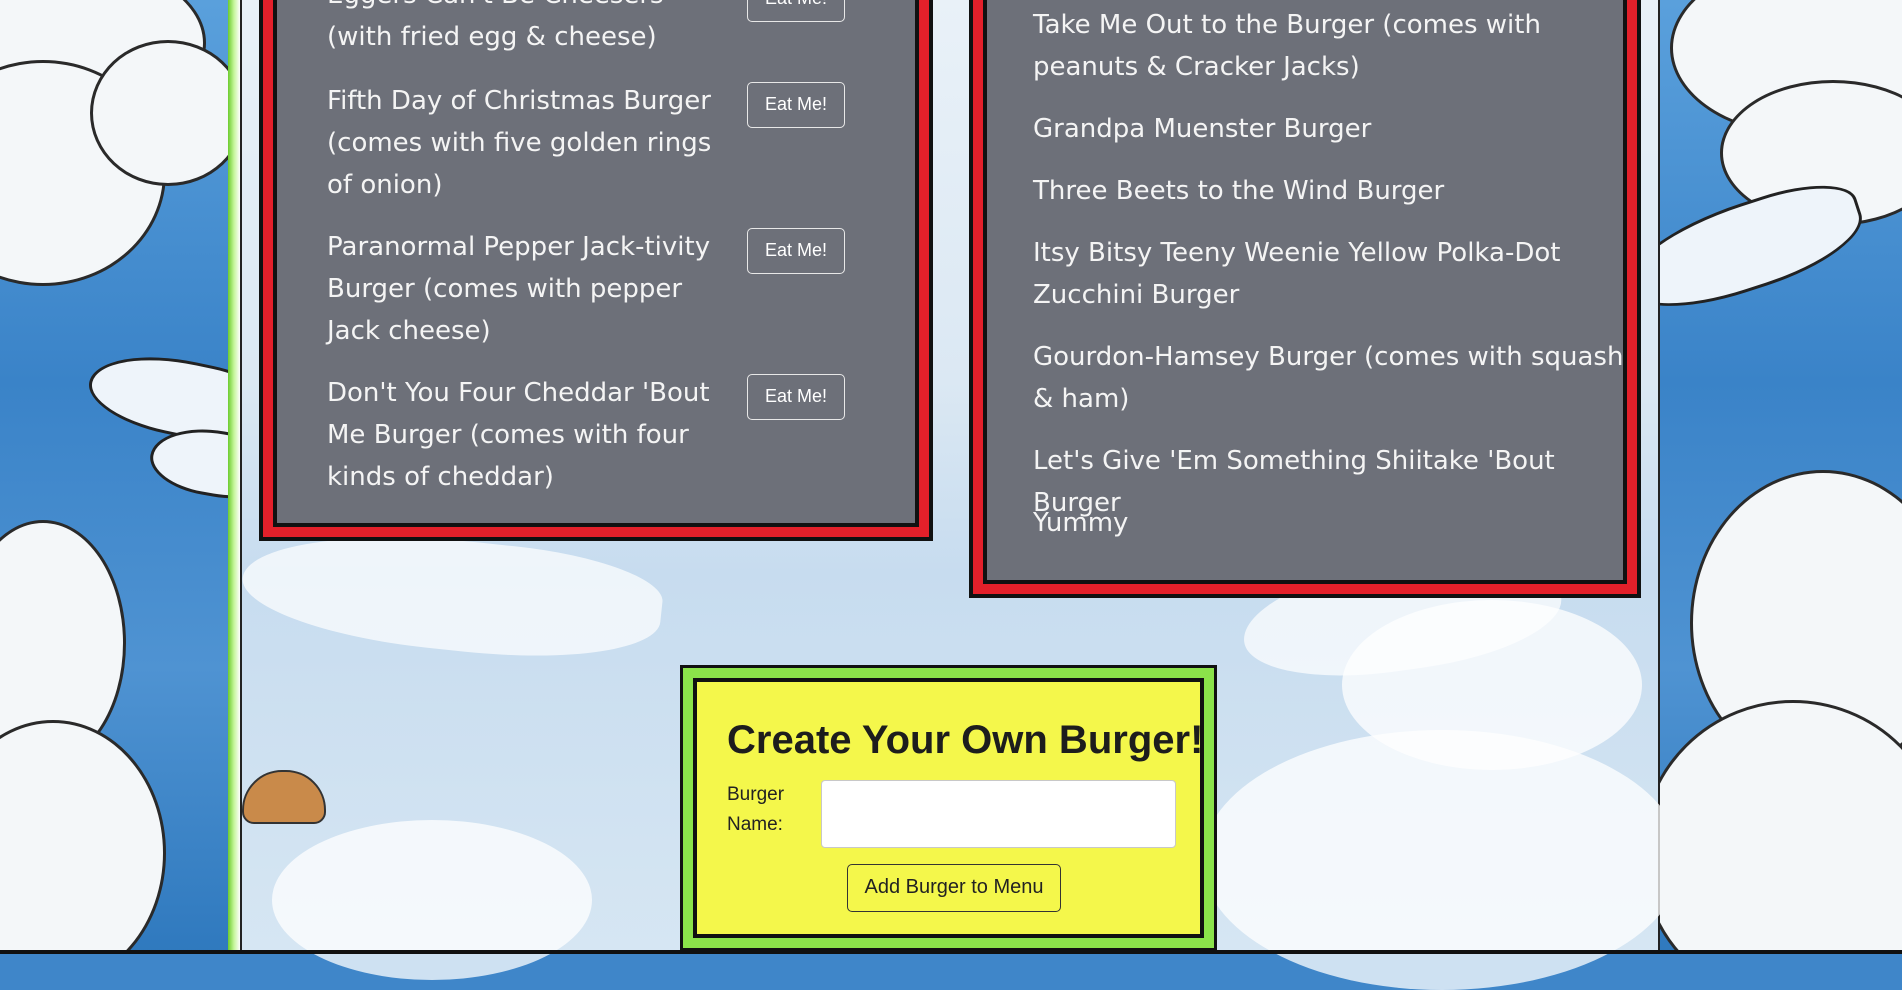  Describe the element at coordinates (998, 814) in the screenshot. I see `burger-name-input` at that location.